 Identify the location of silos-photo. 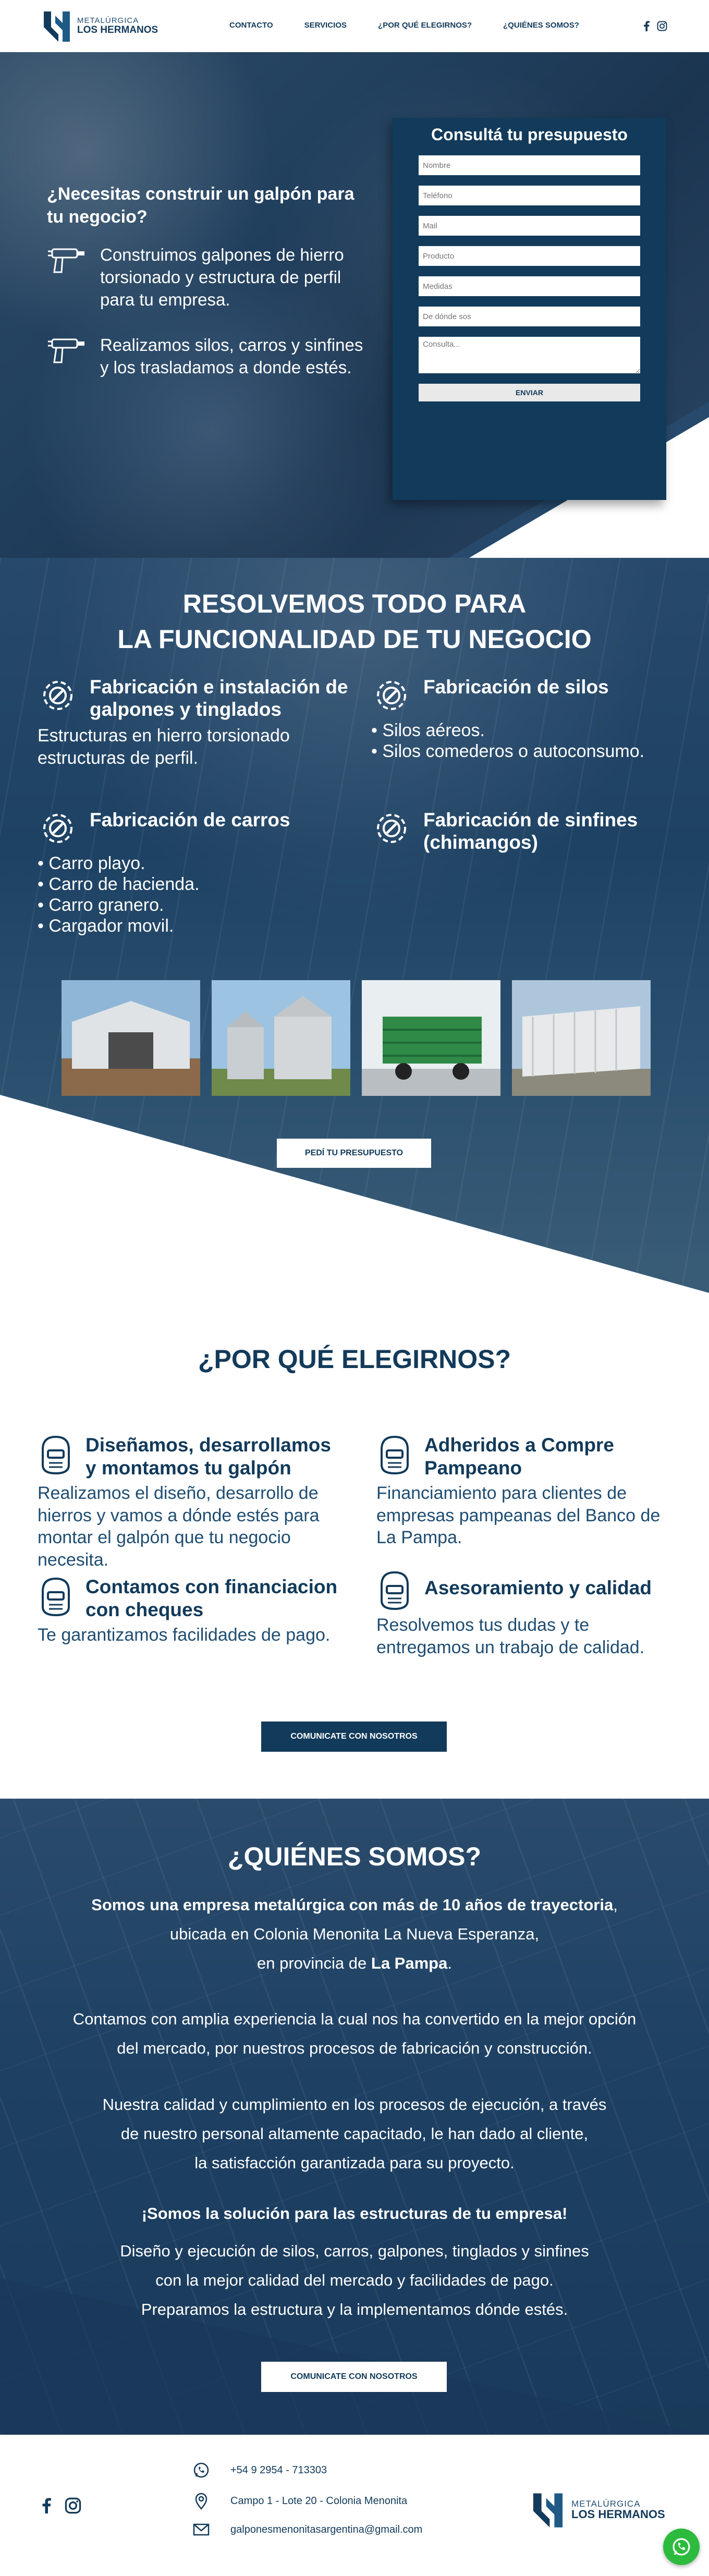
(281, 1038).